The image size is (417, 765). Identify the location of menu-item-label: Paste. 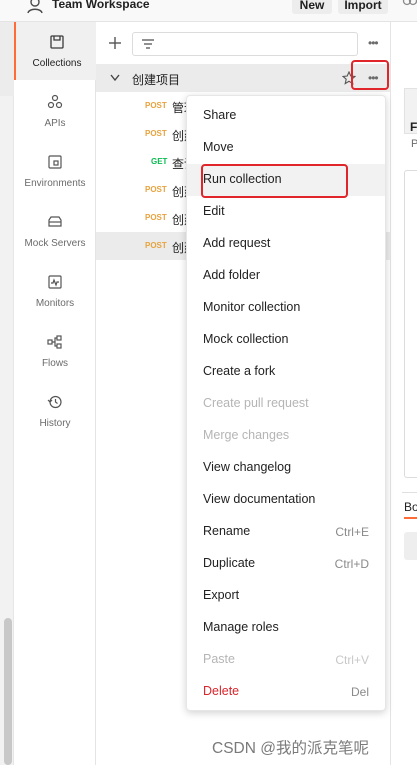
(219, 659).